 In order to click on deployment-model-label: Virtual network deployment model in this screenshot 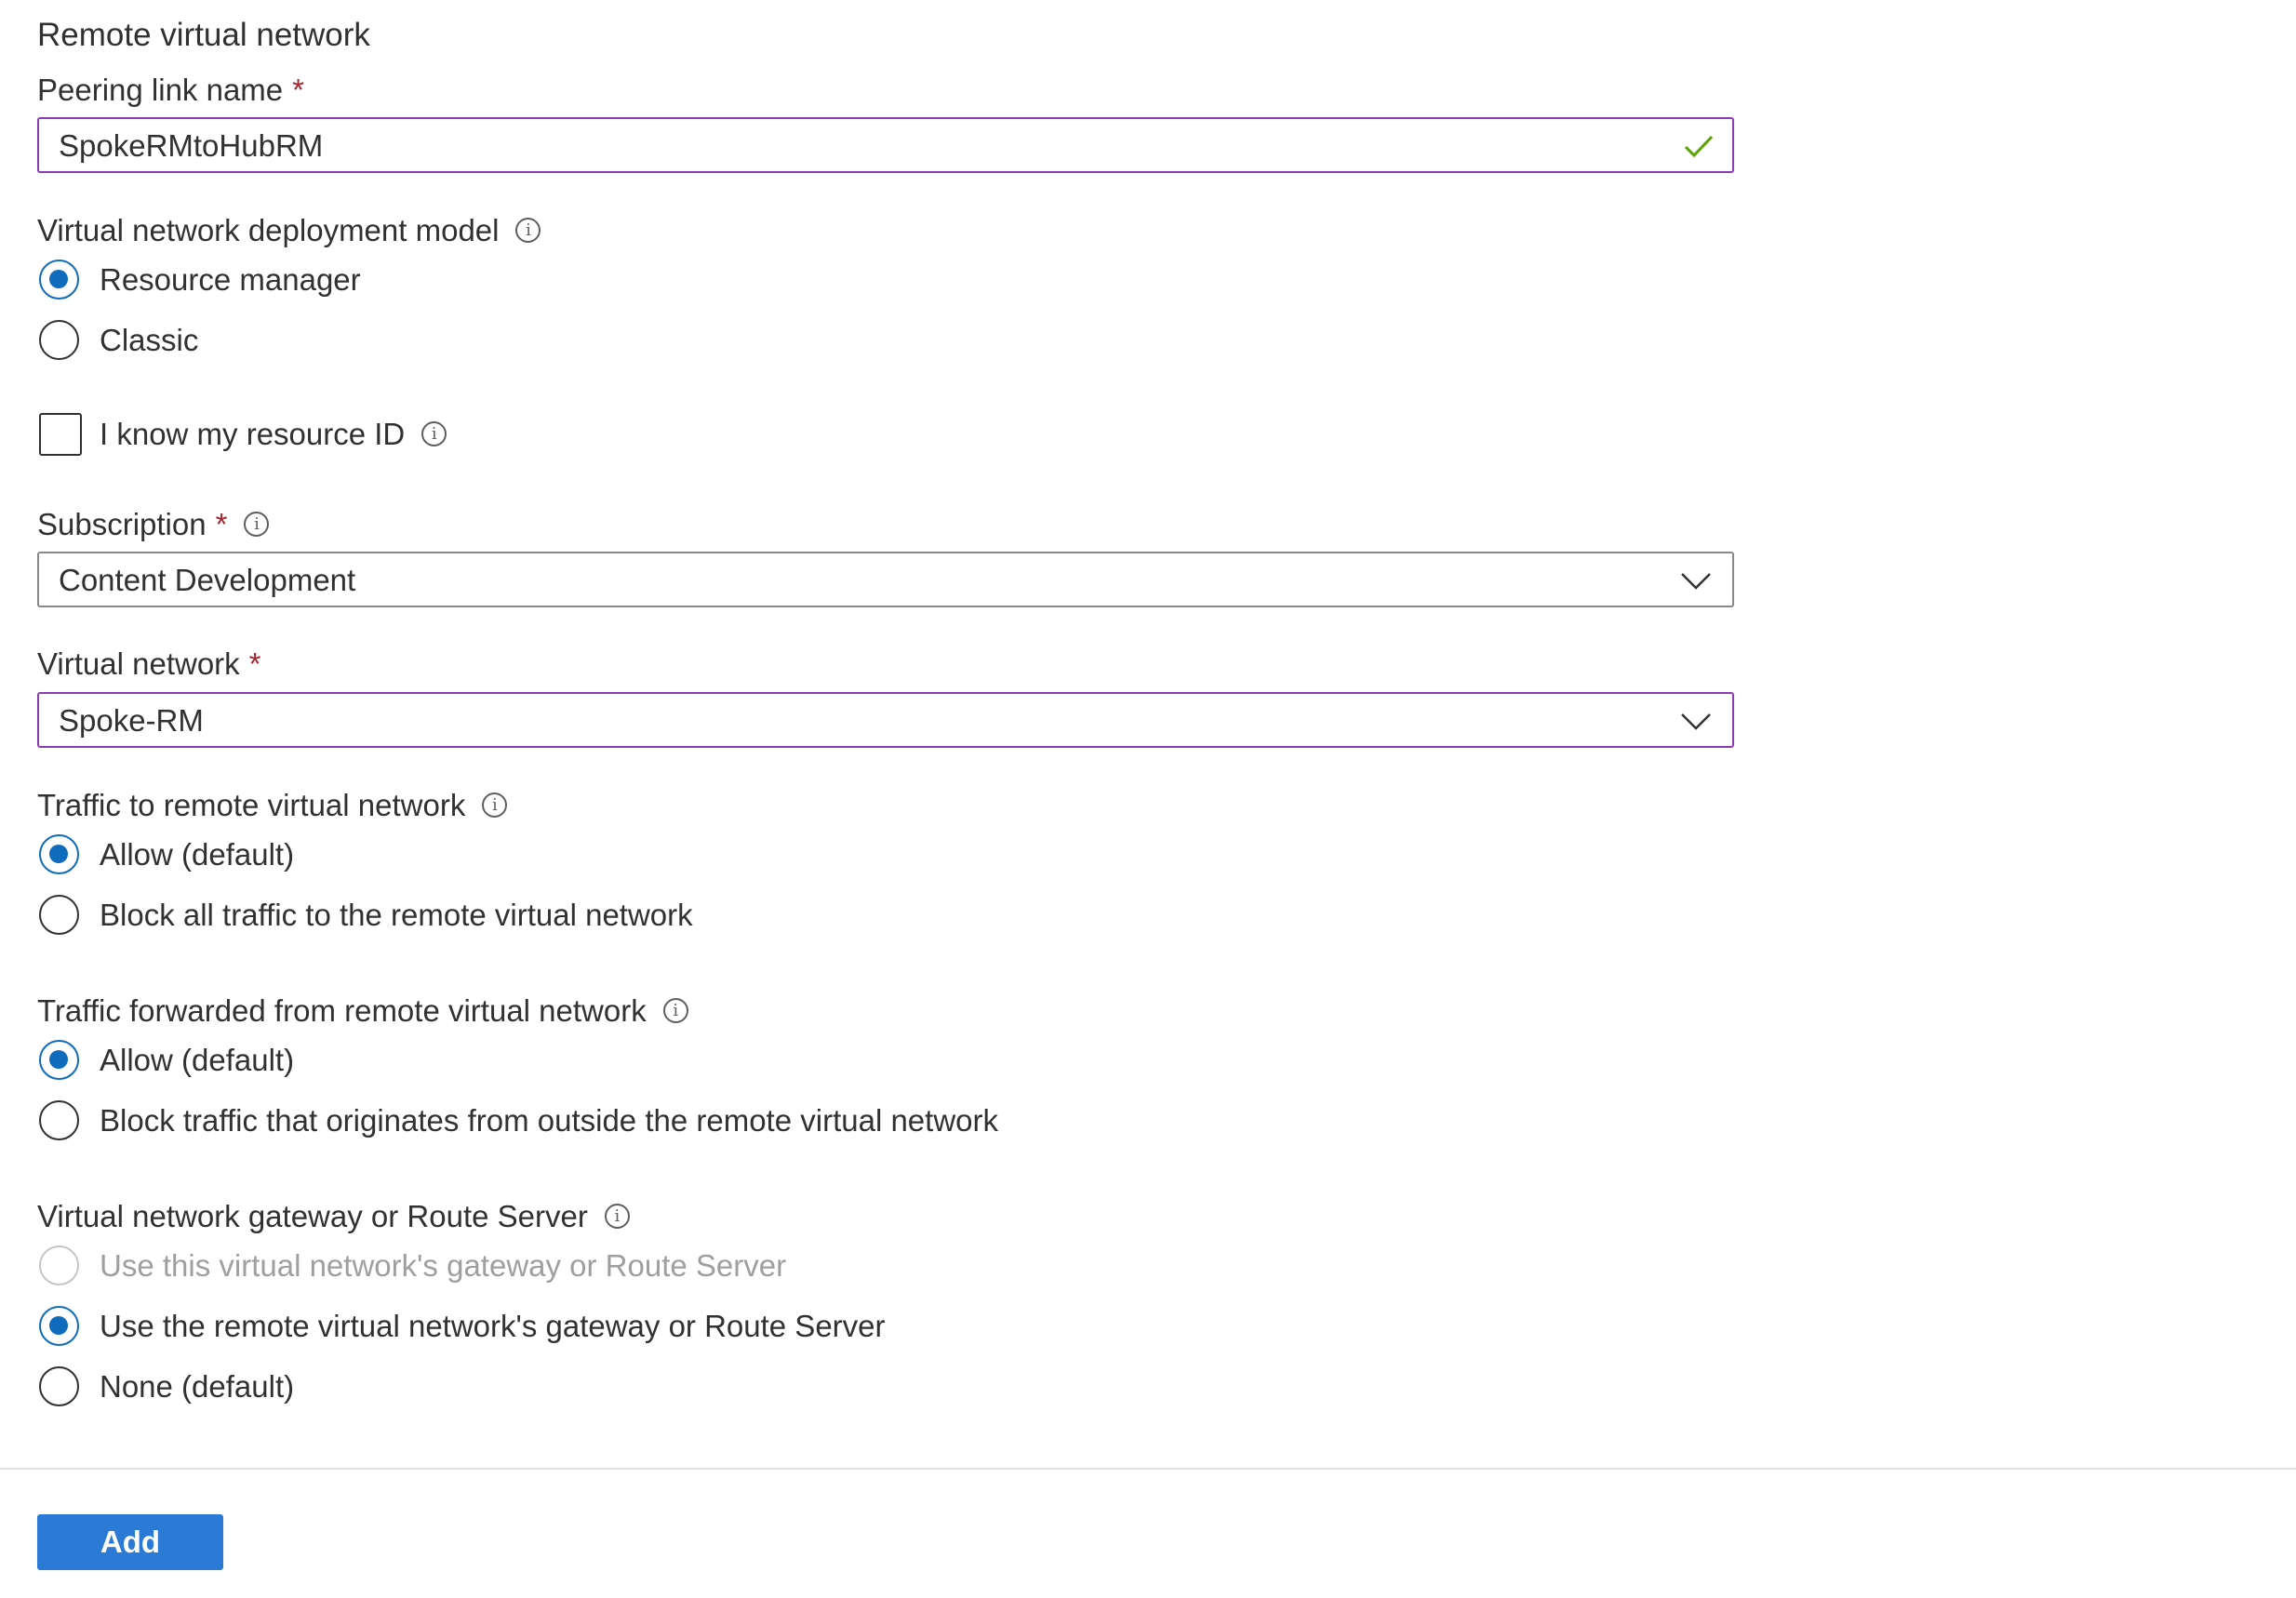, I will do `click(268, 230)`.